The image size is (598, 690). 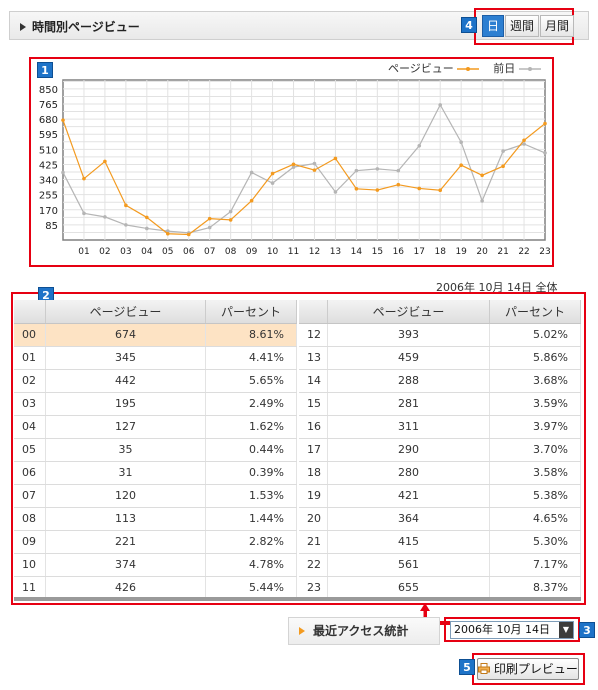 What do you see at coordinates (535, 427) in the screenshot?
I see `cell-percent: 3.97%` at bounding box center [535, 427].